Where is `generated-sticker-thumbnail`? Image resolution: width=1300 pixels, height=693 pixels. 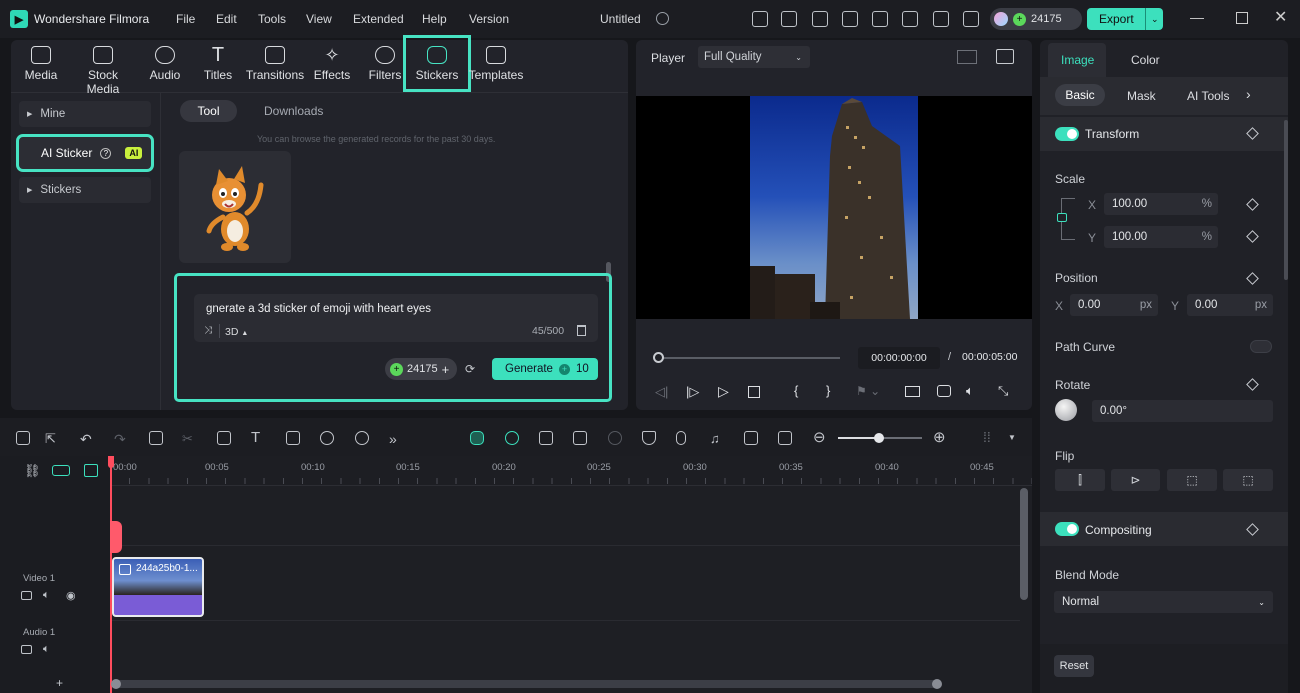 generated-sticker-thumbnail is located at coordinates (235, 207).